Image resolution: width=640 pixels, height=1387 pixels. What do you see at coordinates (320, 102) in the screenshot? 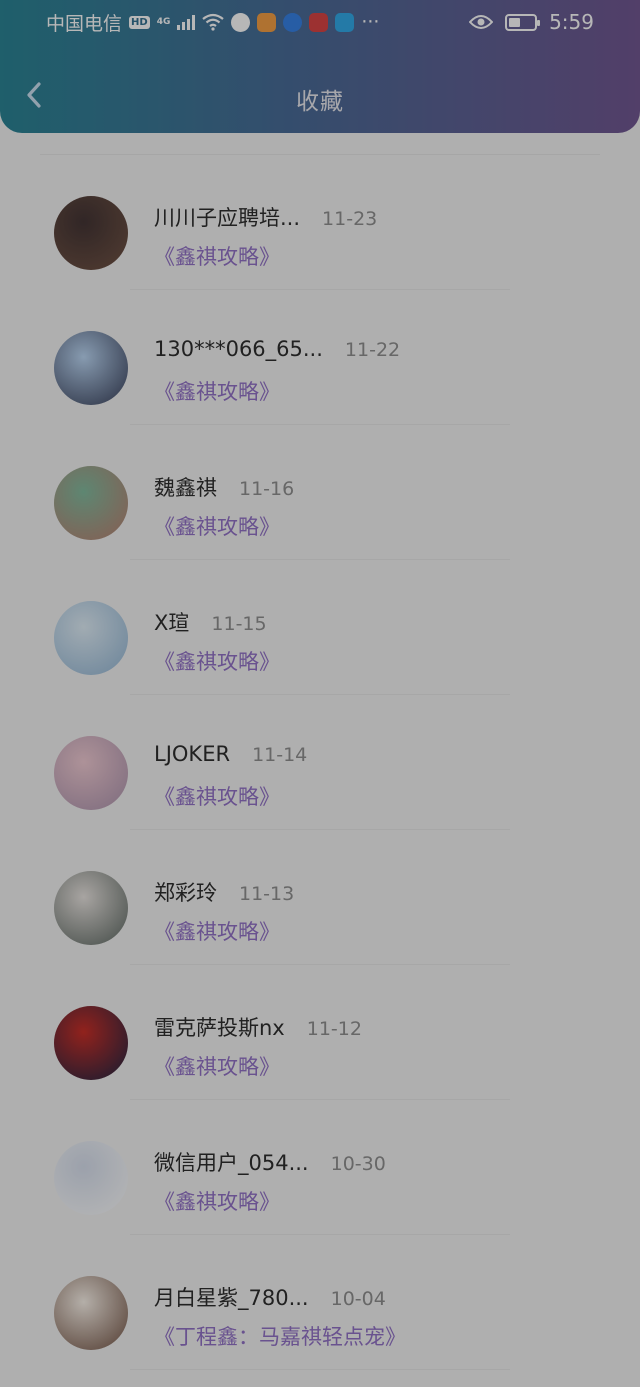
I see `page-title: 收藏` at bounding box center [320, 102].